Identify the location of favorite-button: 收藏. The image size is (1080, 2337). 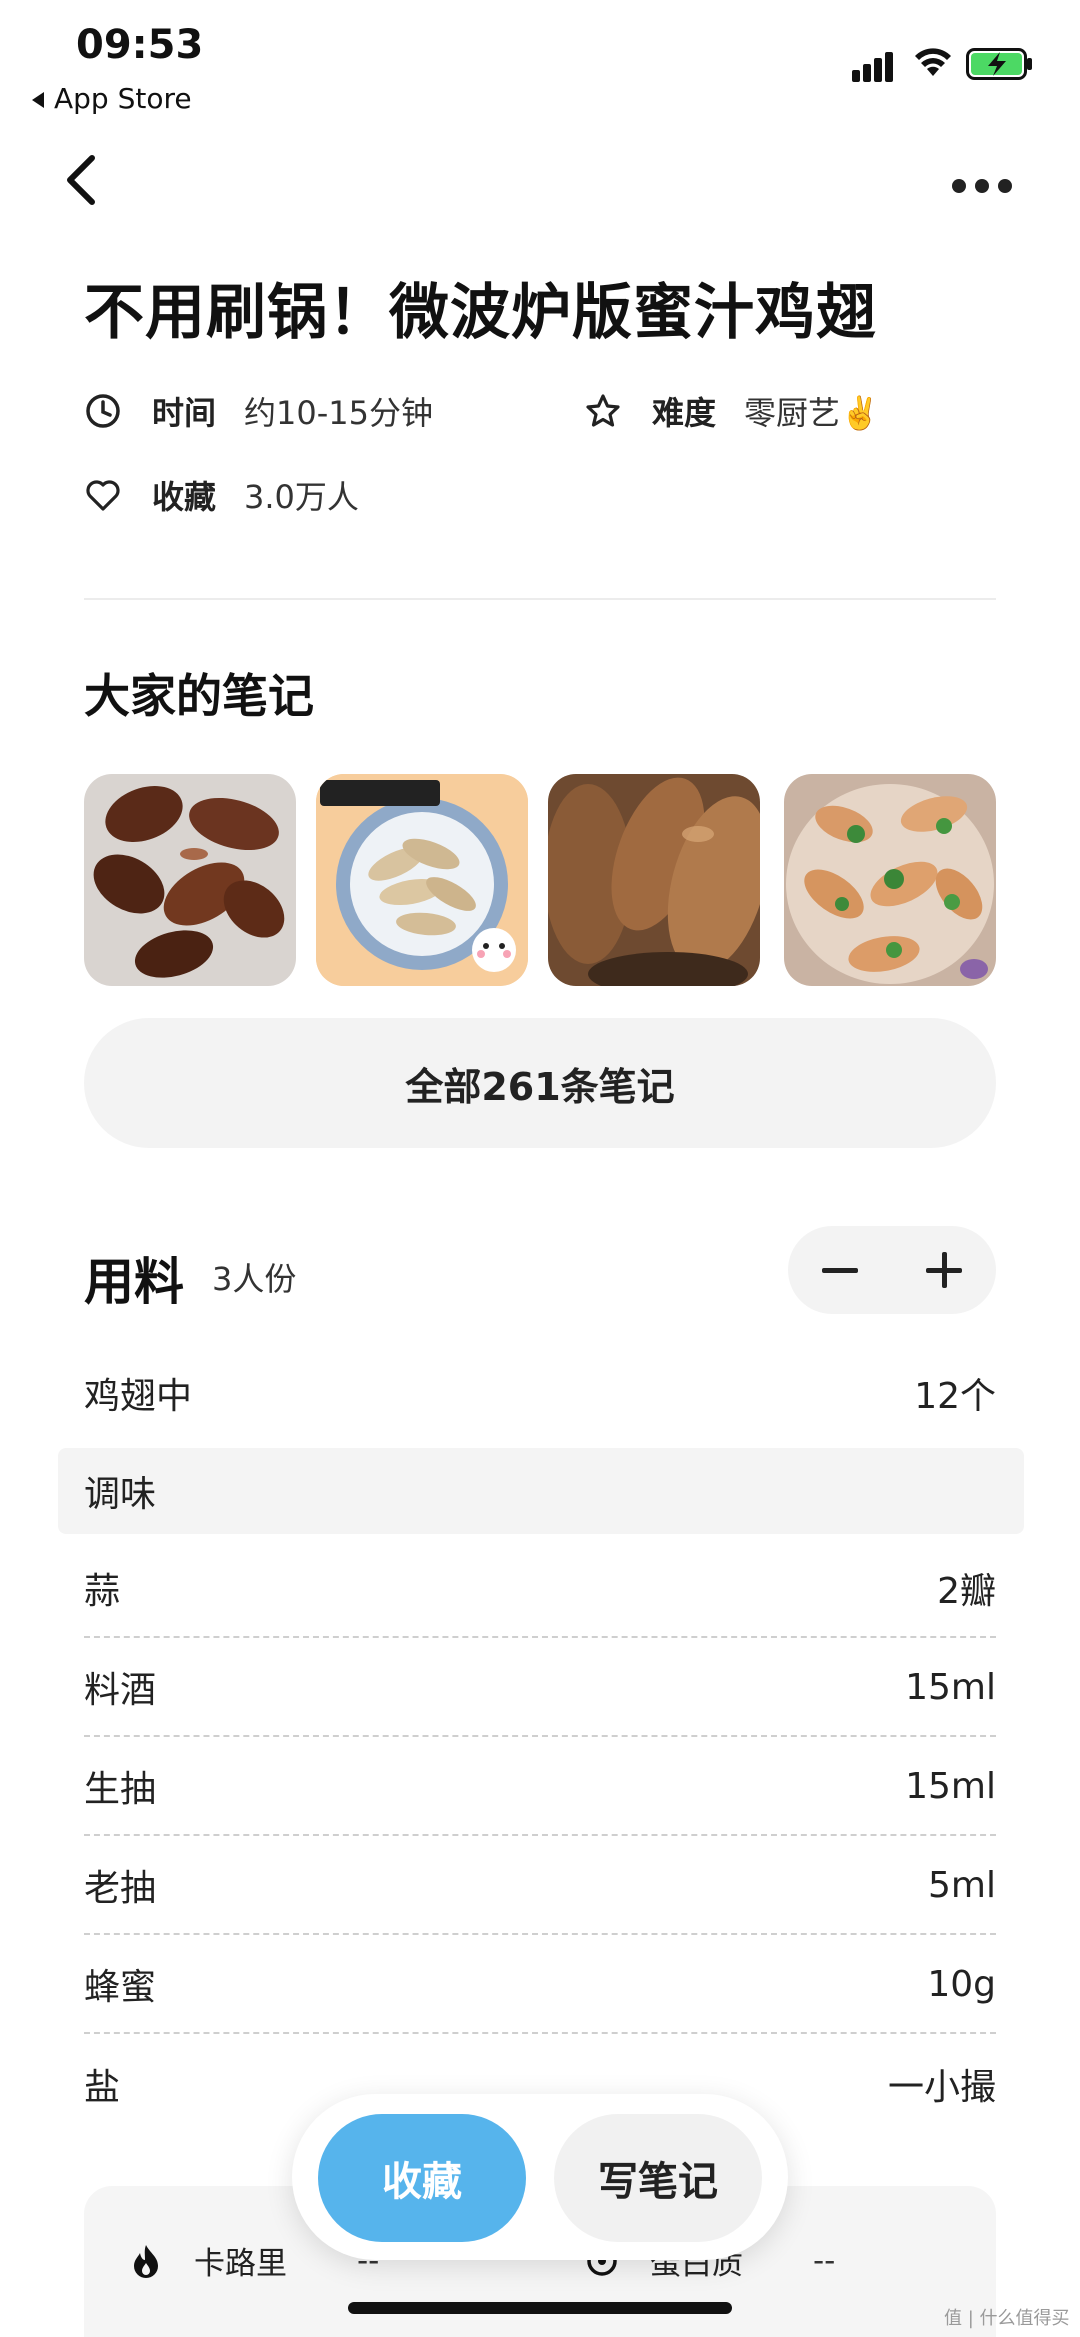
(422, 2178).